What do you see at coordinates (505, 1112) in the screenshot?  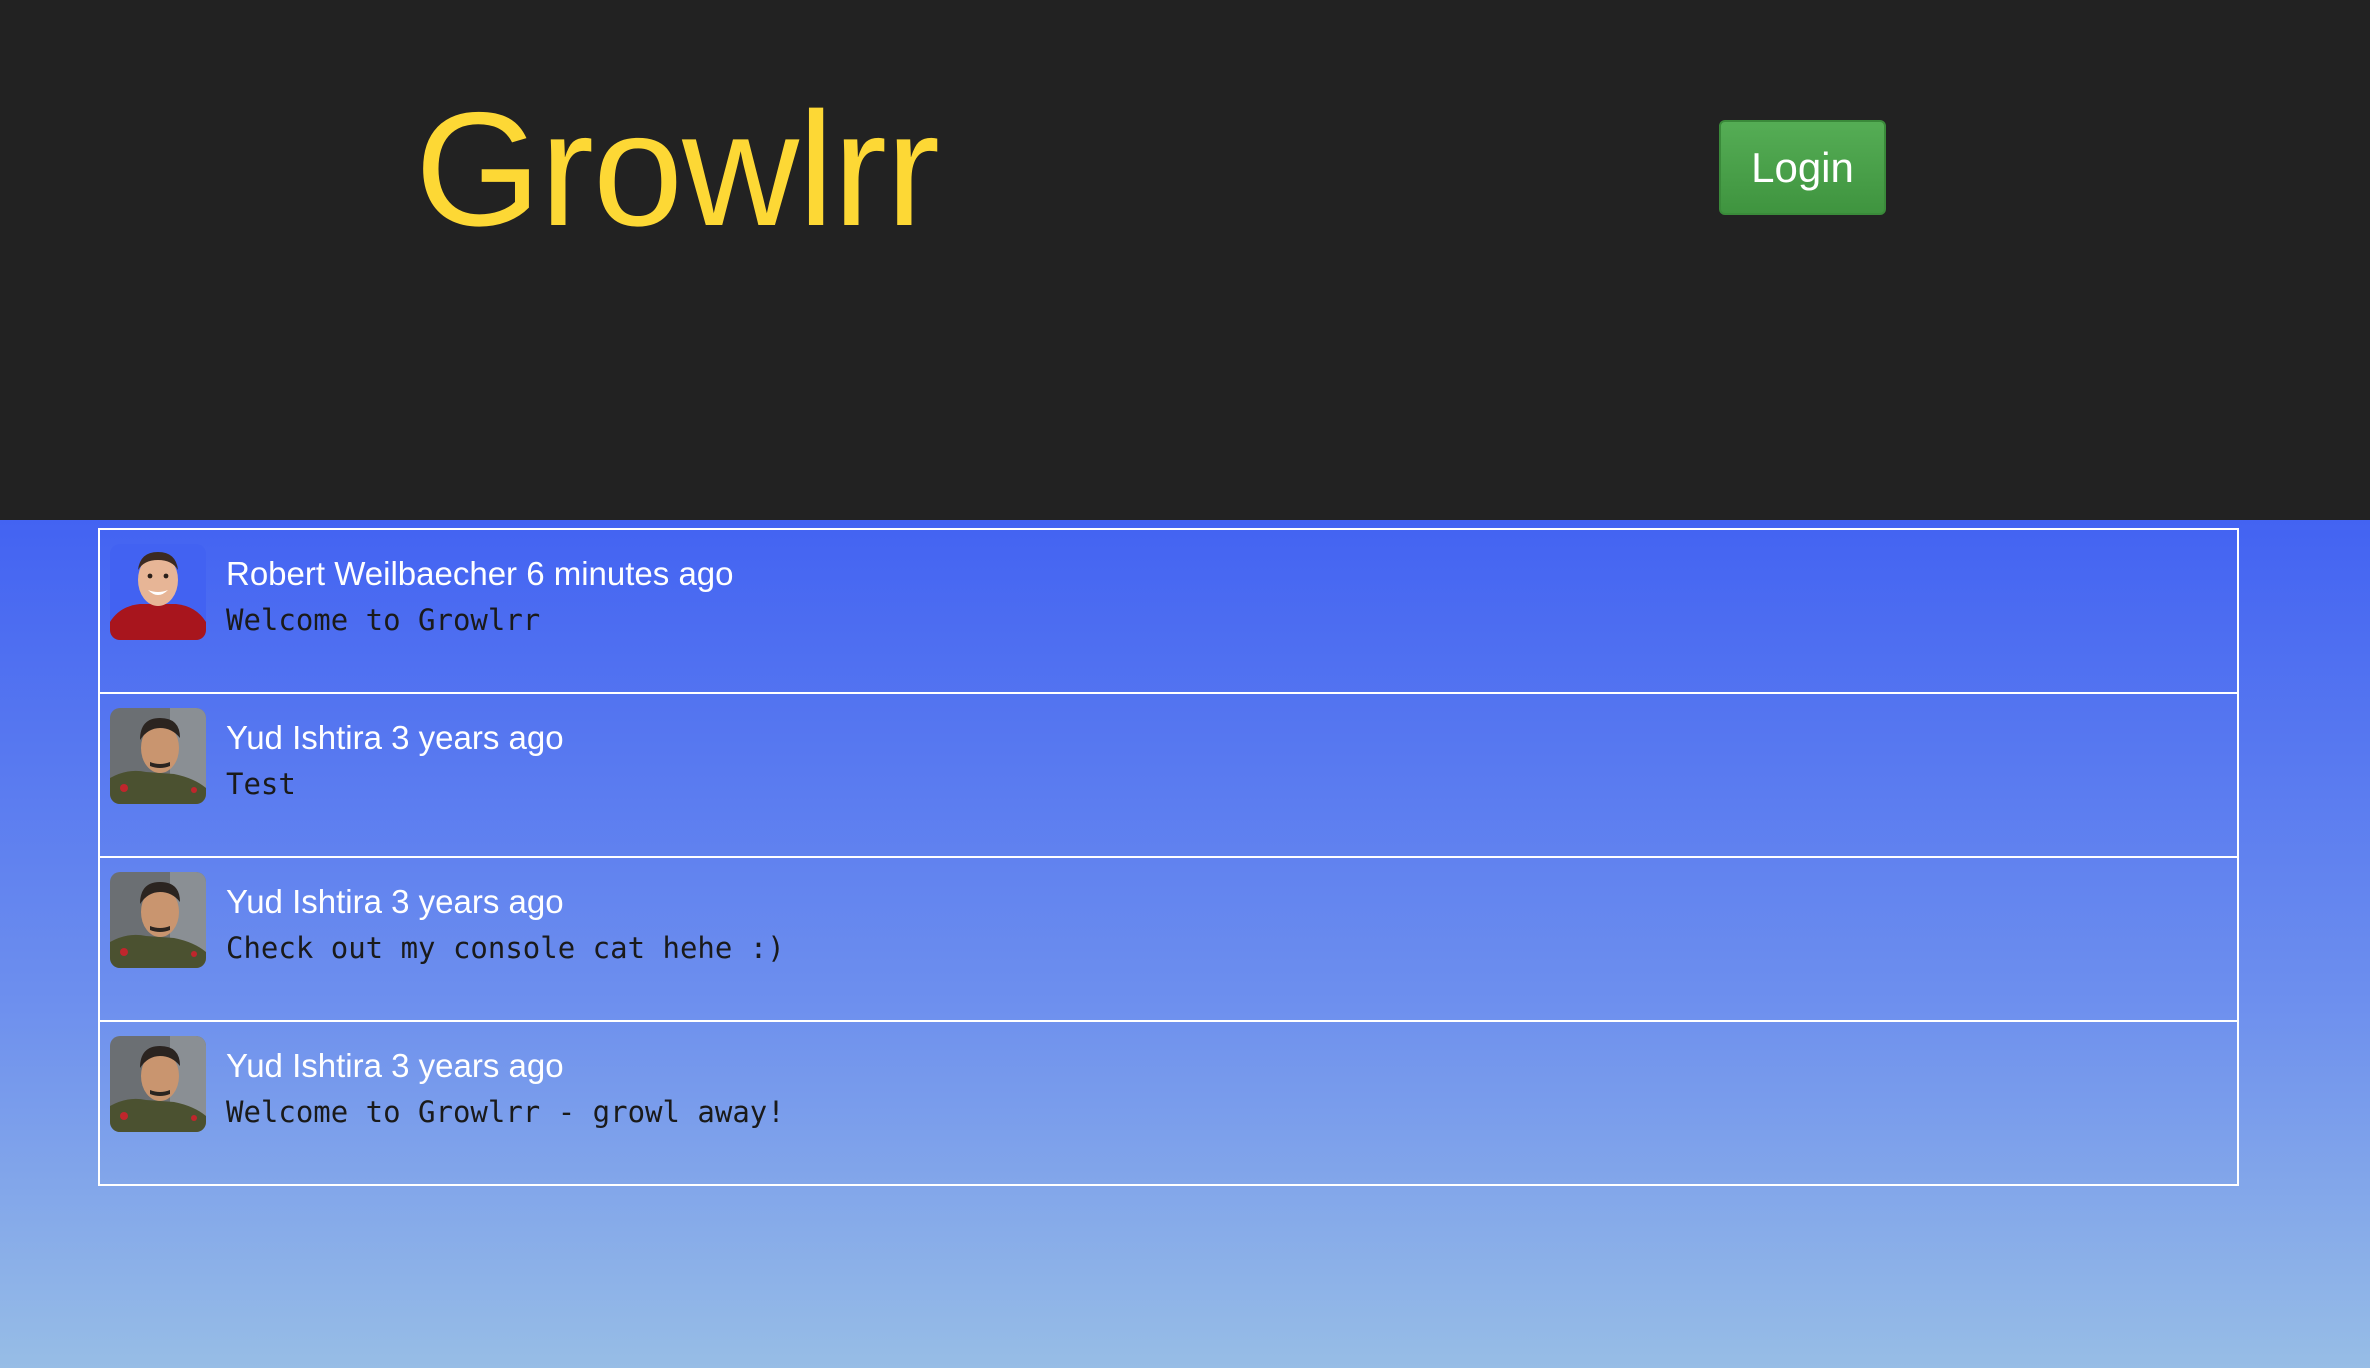 I see `post-message: Welcome to Growlrr - growl away!` at bounding box center [505, 1112].